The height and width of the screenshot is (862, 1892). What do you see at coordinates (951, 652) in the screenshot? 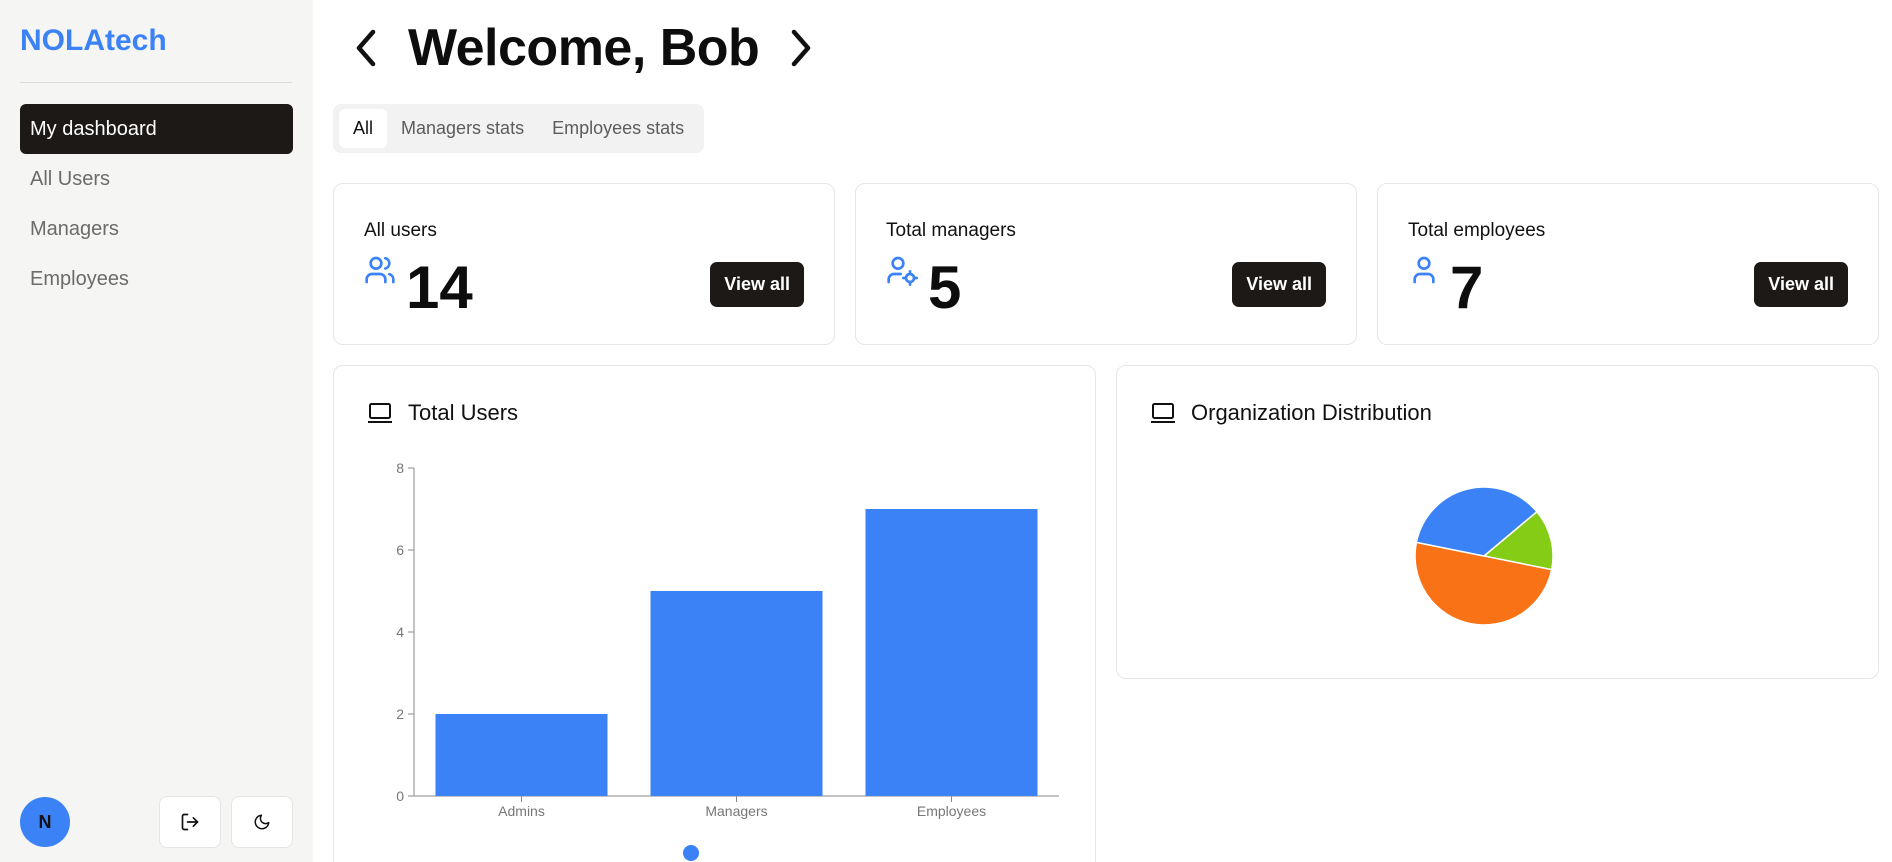
I see `bar-employees` at bounding box center [951, 652].